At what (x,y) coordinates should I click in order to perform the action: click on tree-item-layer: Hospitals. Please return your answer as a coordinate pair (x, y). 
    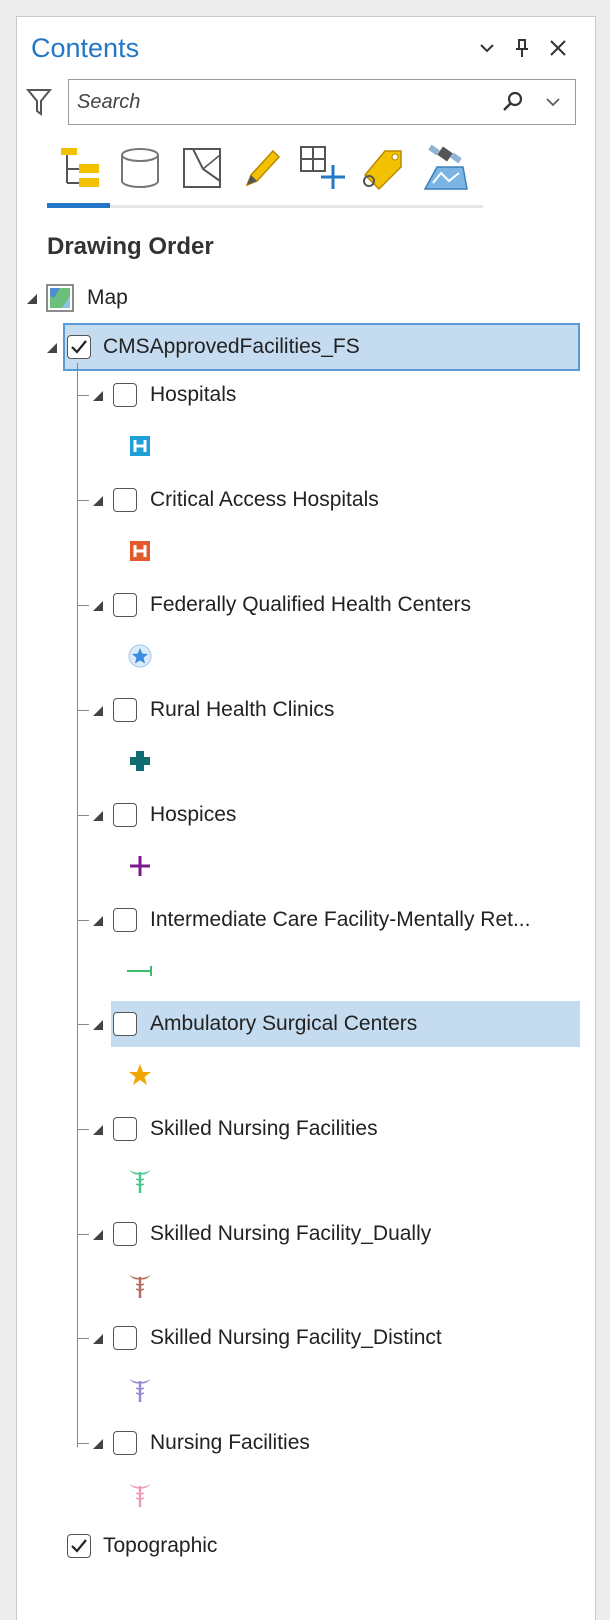
    Looking at the image, I should click on (306, 395).